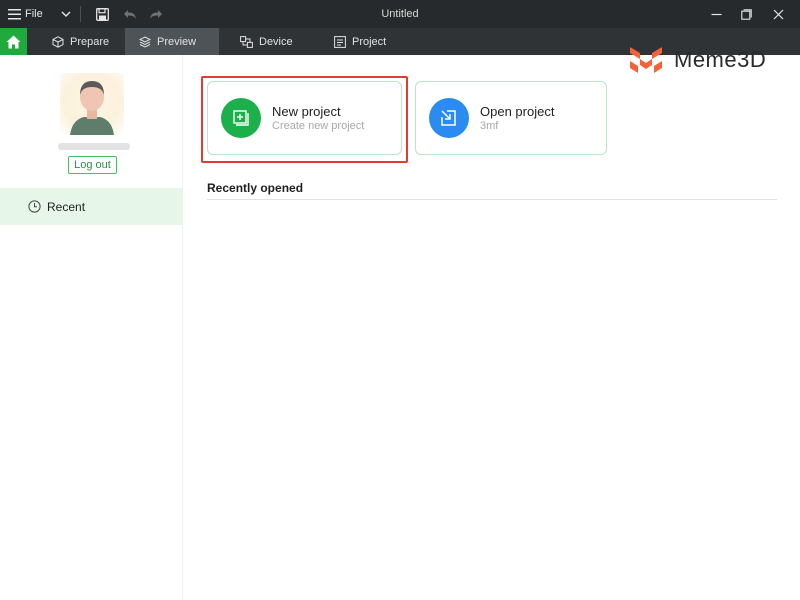 The image size is (800, 600). What do you see at coordinates (92, 165) in the screenshot?
I see `logout-button: Log out` at bounding box center [92, 165].